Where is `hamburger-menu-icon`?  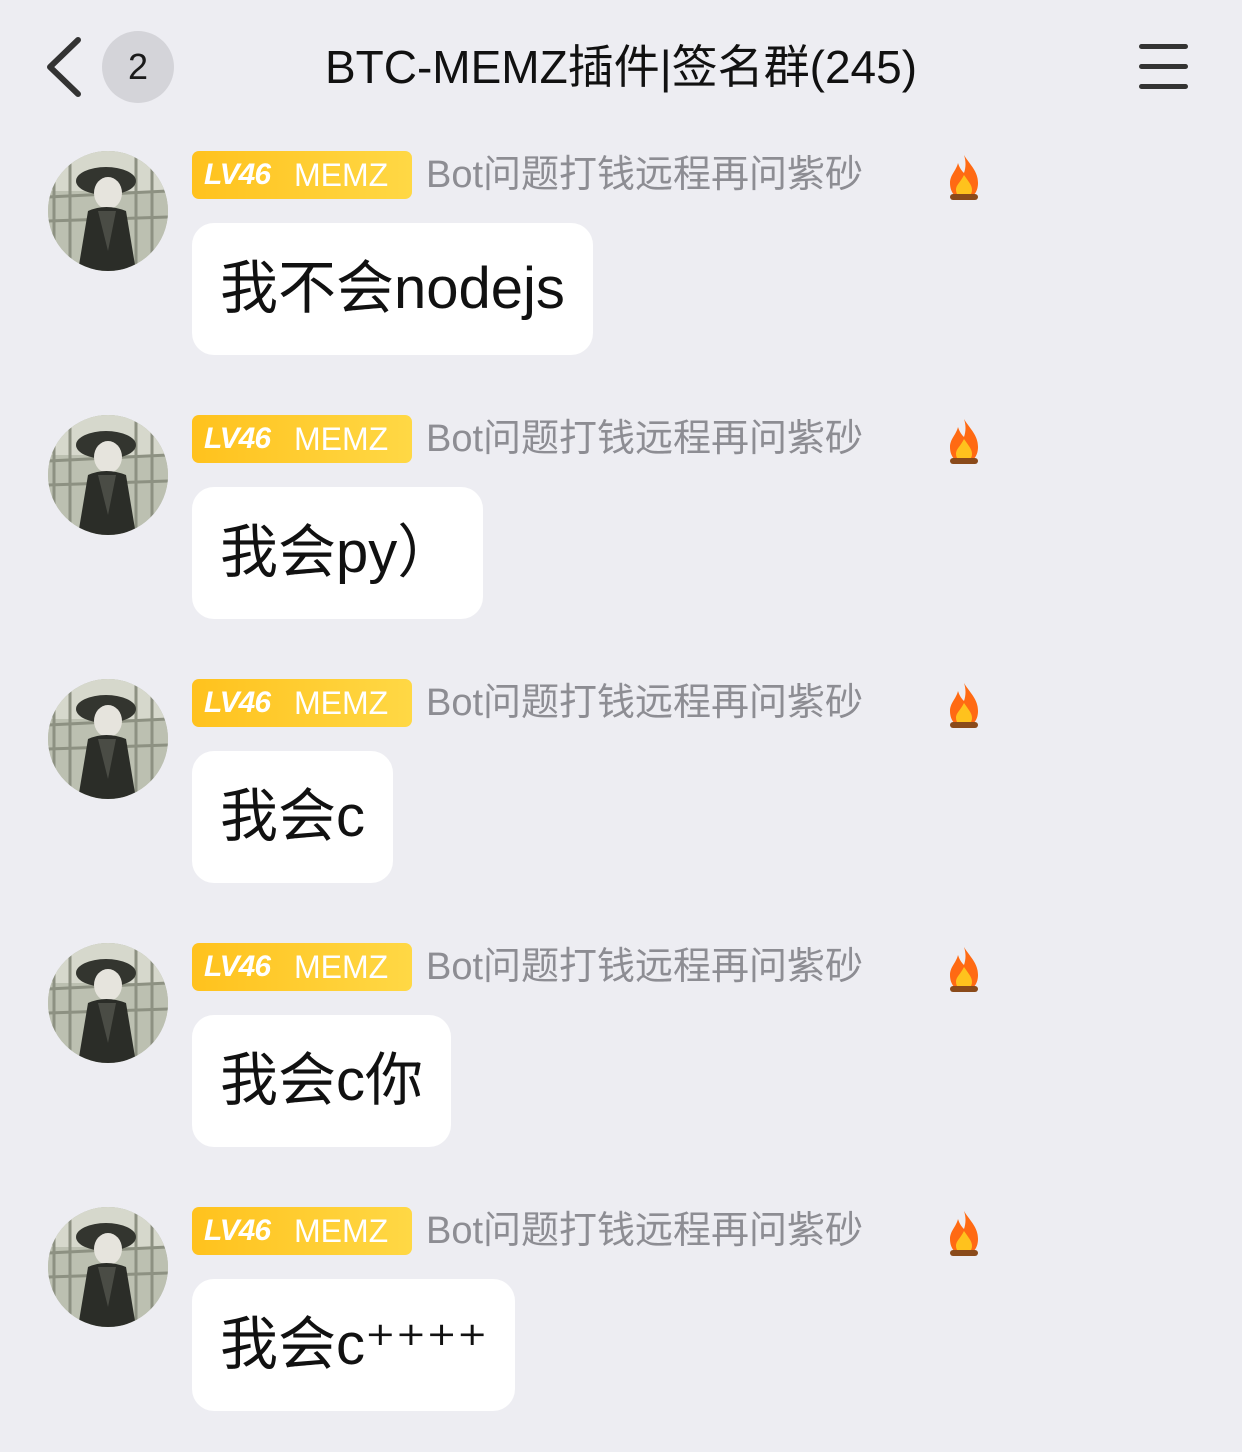 hamburger-menu-icon is located at coordinates (1163, 46).